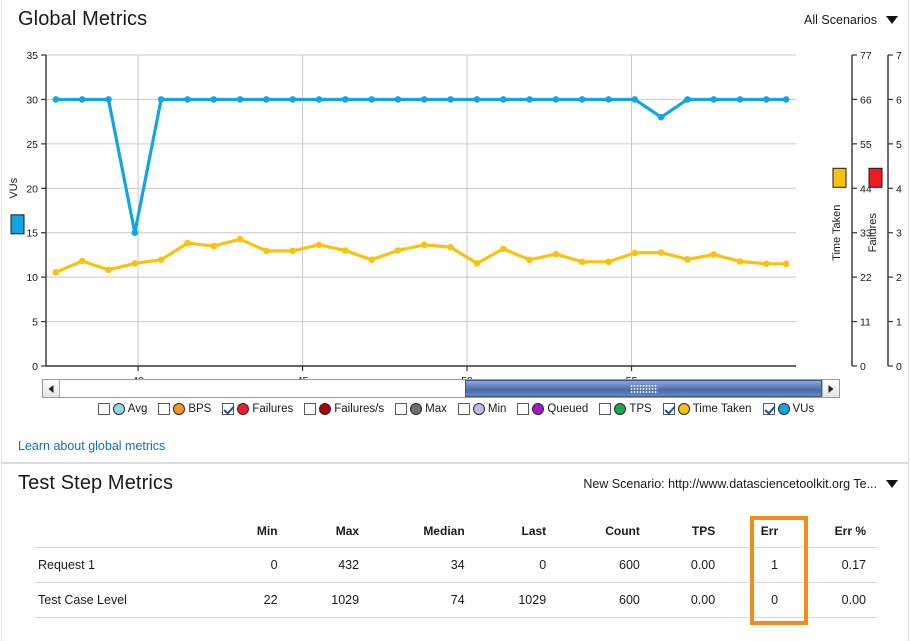 The image size is (910, 641). What do you see at coordinates (768, 409) in the screenshot?
I see `legend-checkbox-vus` at bounding box center [768, 409].